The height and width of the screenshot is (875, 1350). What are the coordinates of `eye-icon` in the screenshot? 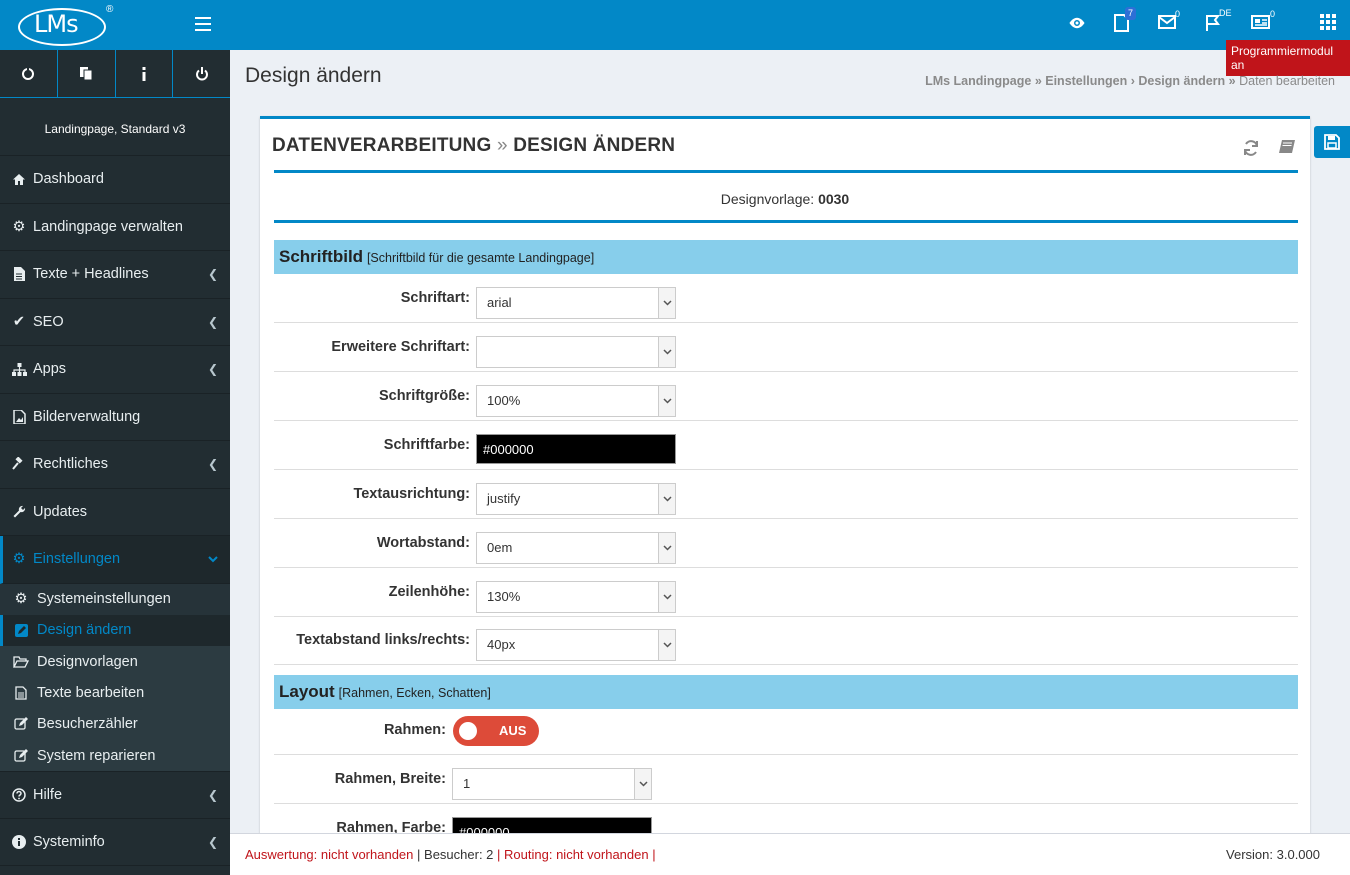 It's located at (1079, 24).